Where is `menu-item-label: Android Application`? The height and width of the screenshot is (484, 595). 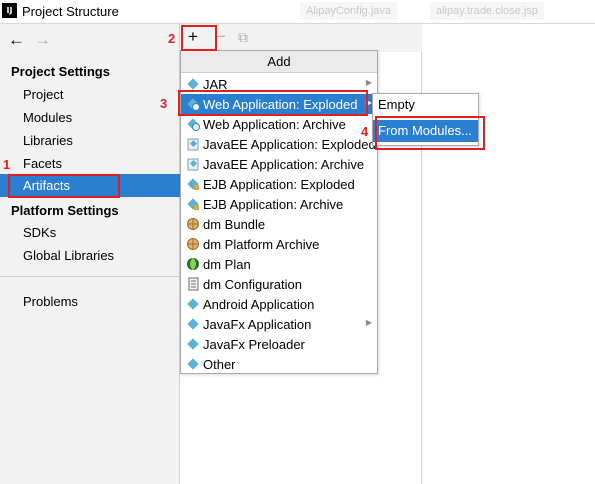 menu-item-label: Android Application is located at coordinates (259, 304).